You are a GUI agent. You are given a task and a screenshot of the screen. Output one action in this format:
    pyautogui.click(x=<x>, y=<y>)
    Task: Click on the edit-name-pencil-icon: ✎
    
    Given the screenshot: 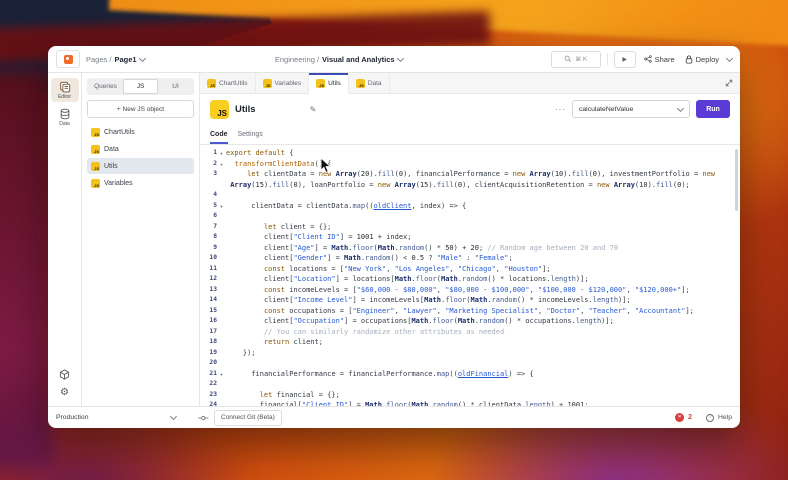 What is the action you would take?
    pyautogui.click(x=313, y=109)
    